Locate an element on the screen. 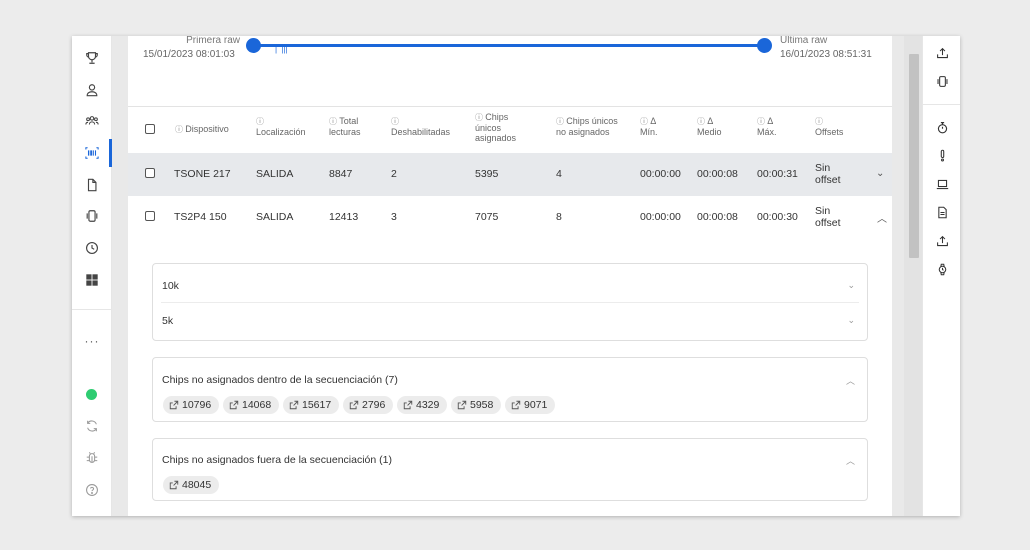 The image size is (1030, 550). laptop-icon is located at coordinates (941, 184).